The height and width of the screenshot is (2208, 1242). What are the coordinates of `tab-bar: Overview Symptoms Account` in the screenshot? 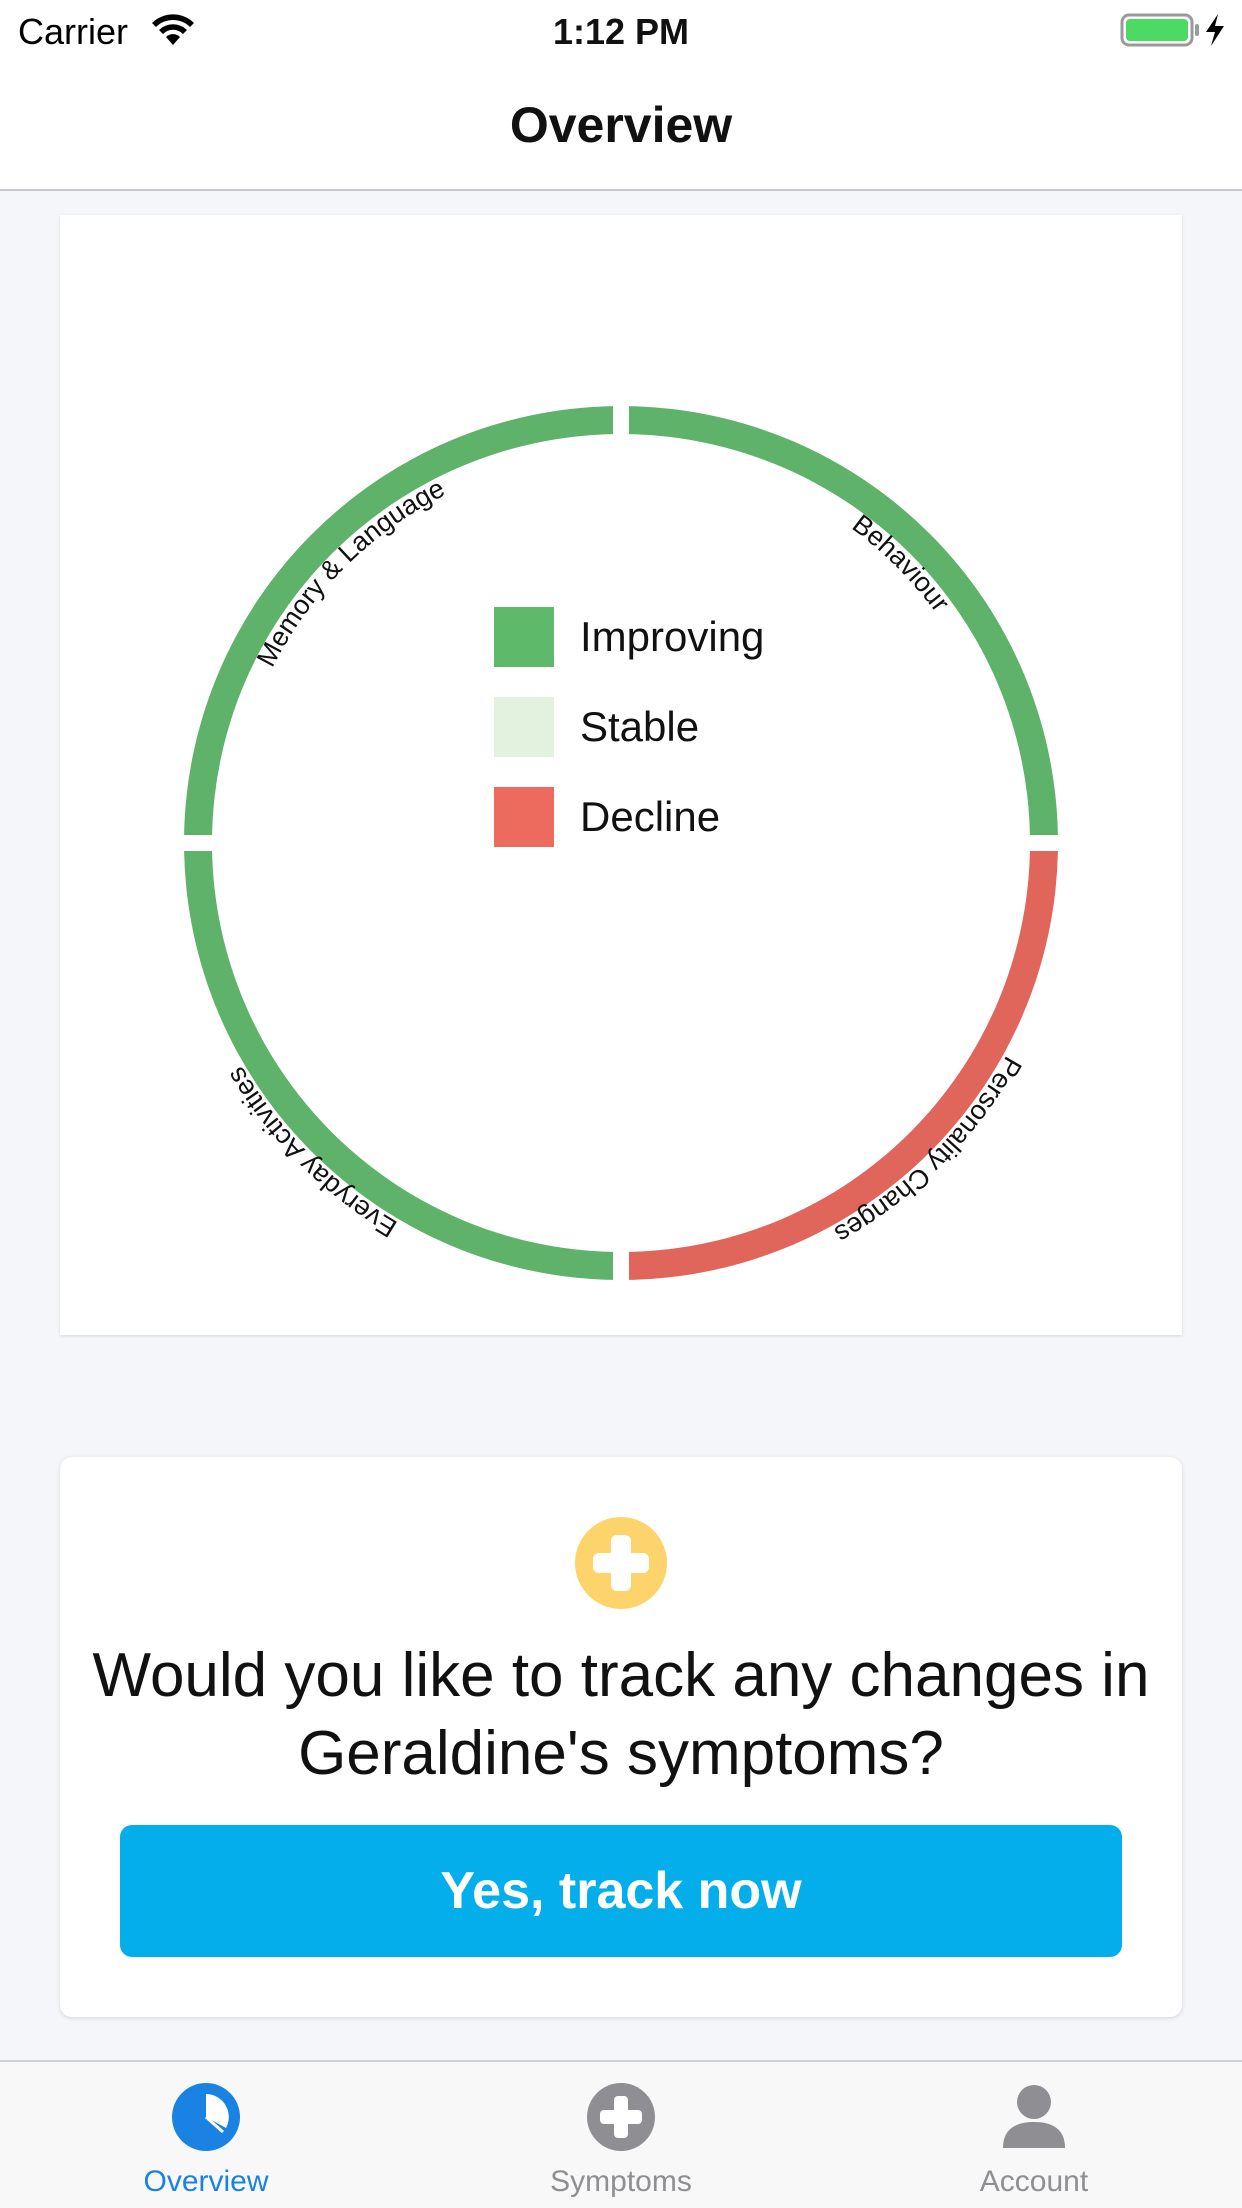 It's located at (621, 2134).